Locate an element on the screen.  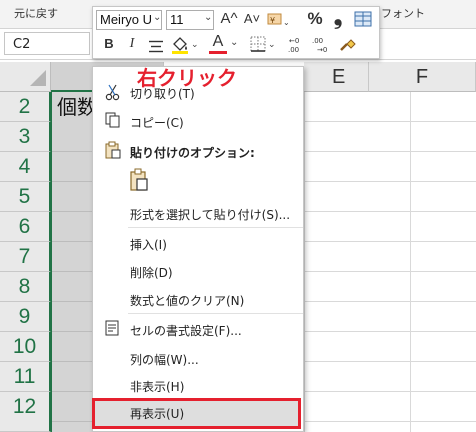
menu-item-paste-options: 貼り付けのオプション: is located at coordinates (192, 153).